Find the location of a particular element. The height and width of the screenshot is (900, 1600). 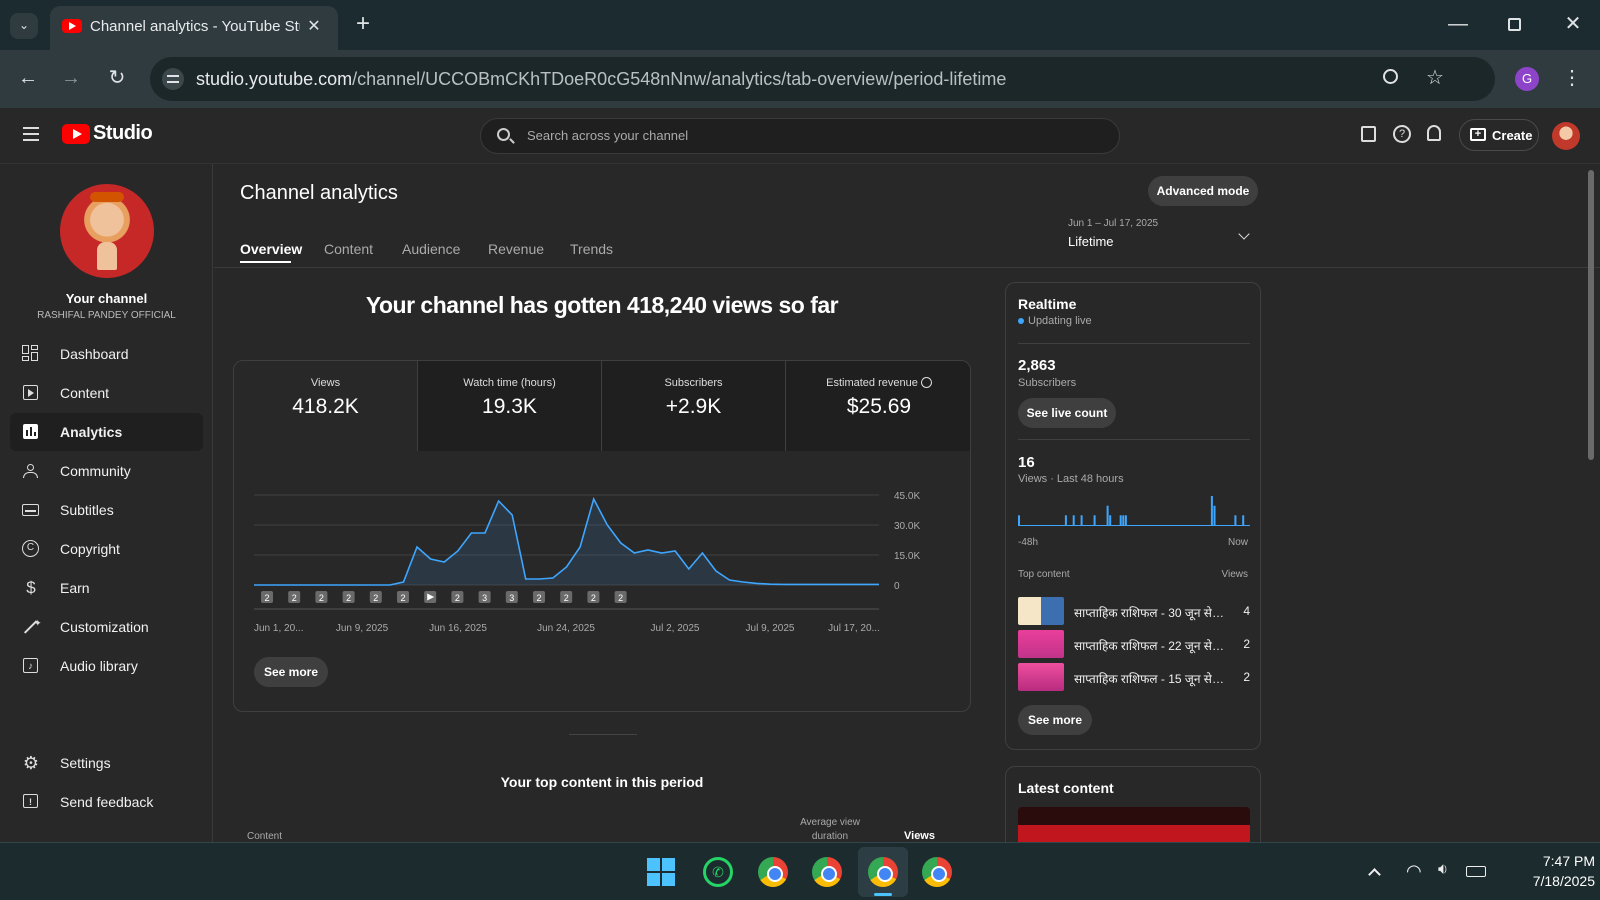

page-scrollbar is located at coordinates (1591, 315).